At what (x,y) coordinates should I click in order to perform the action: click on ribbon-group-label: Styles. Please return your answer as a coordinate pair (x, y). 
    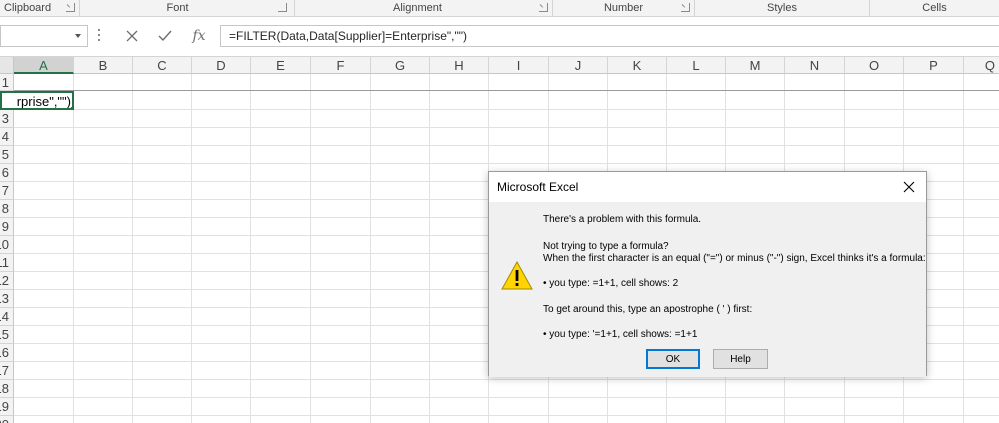
    Looking at the image, I should click on (782, 8).